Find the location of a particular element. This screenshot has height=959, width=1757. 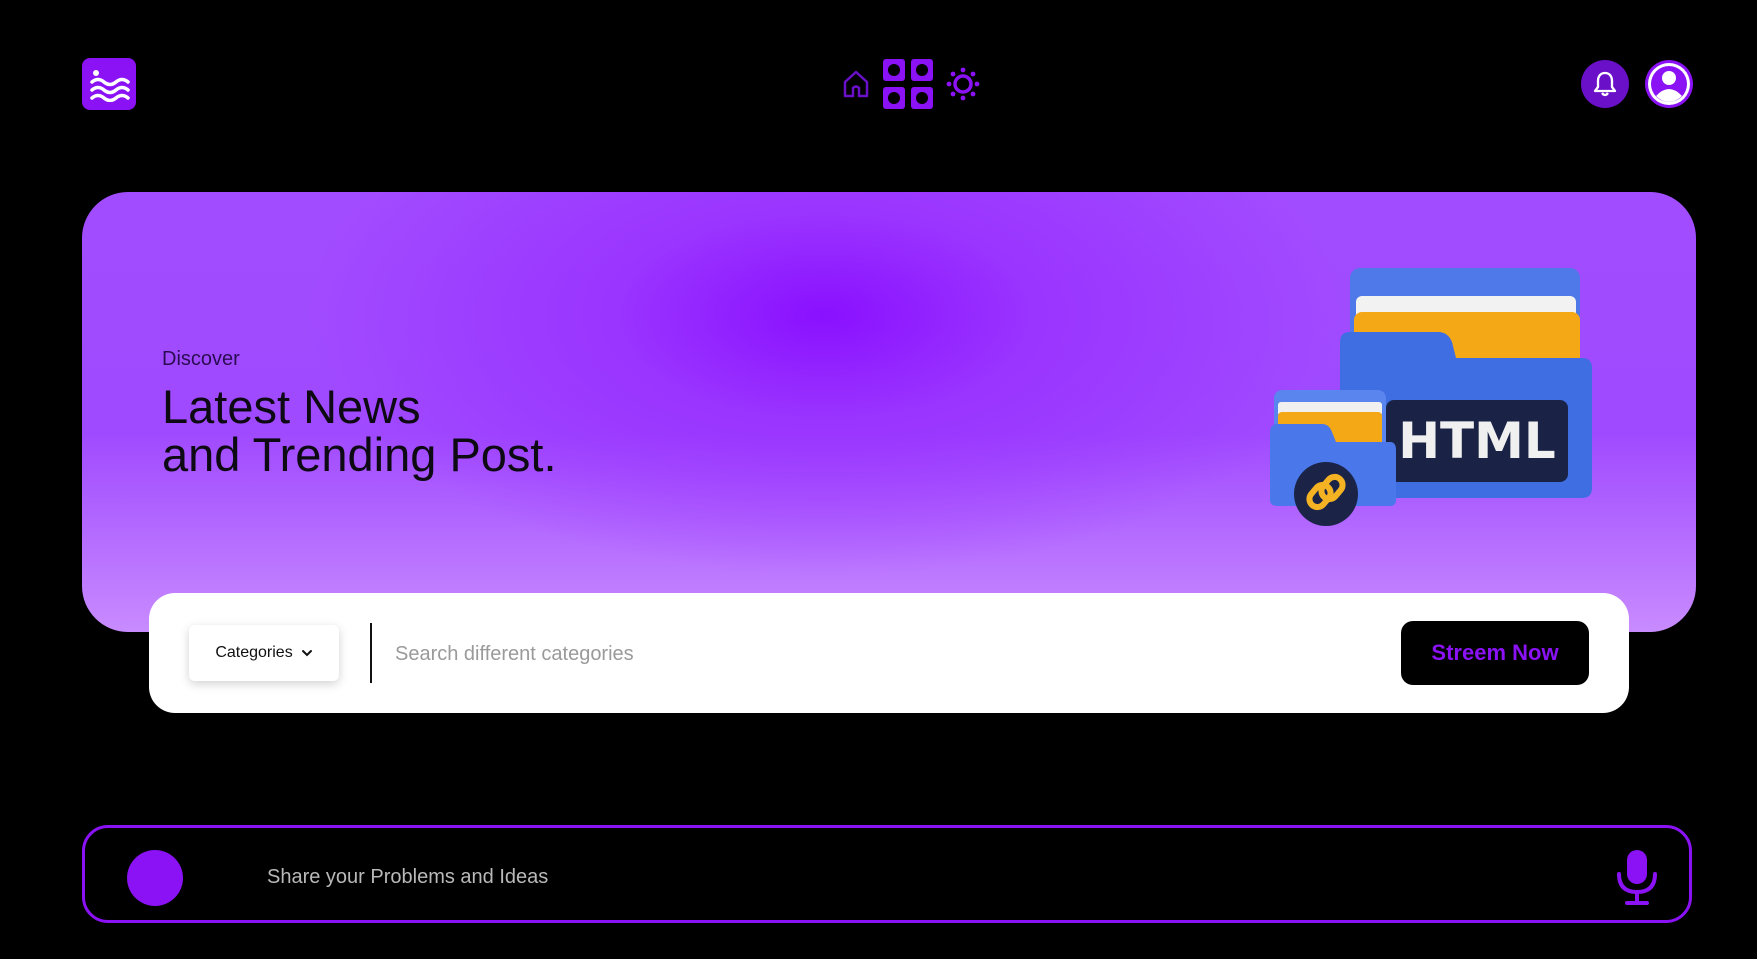

composer-input is located at coordinates (717, 877).